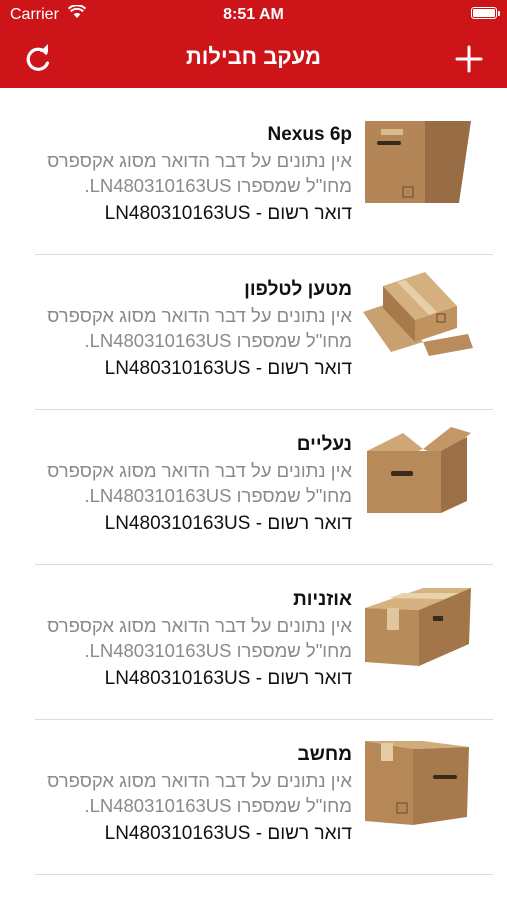 Image resolution: width=507 pixels, height=900 pixels. What do you see at coordinates (298, 289) in the screenshot?
I see `package-title: מטען לטלפון` at bounding box center [298, 289].